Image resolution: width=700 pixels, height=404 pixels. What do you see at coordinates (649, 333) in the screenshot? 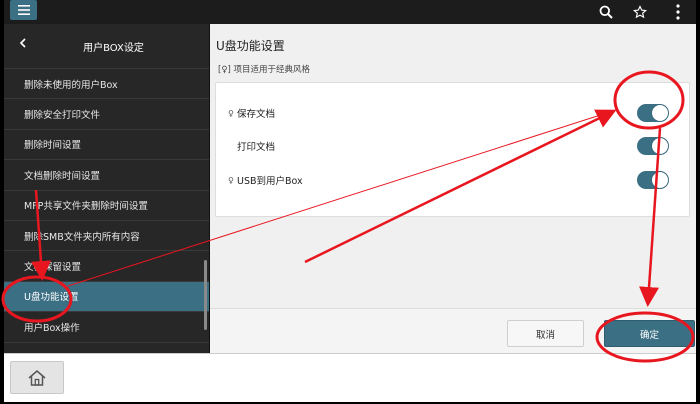
I see `ok-button: 确定` at bounding box center [649, 333].